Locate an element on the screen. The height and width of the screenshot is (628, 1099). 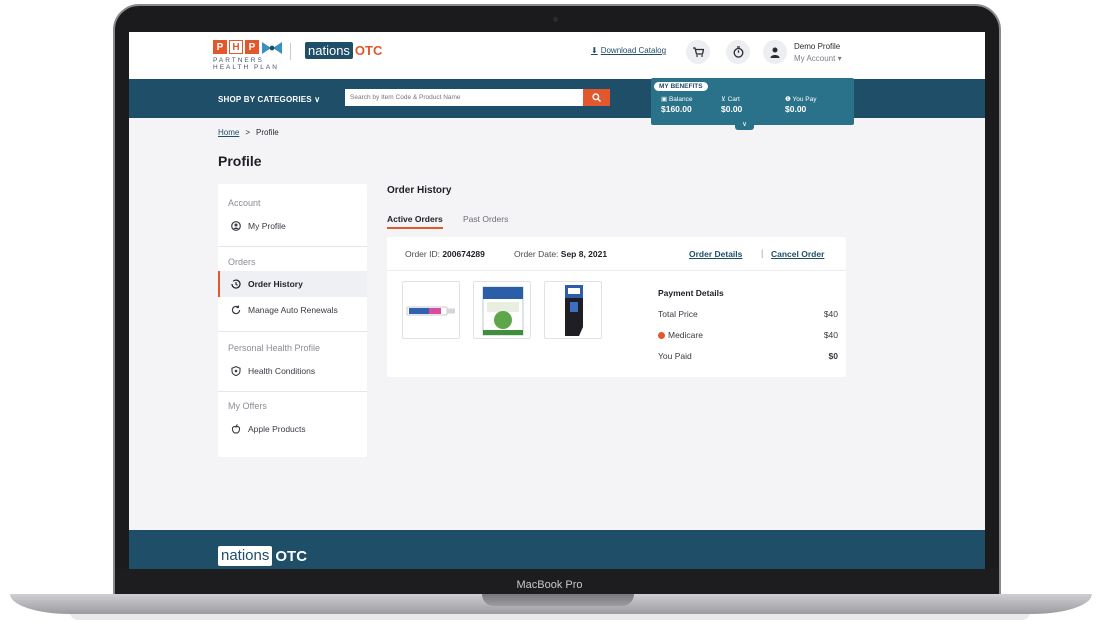
payment-row-total: Total Price $40 is located at coordinates (748, 314).